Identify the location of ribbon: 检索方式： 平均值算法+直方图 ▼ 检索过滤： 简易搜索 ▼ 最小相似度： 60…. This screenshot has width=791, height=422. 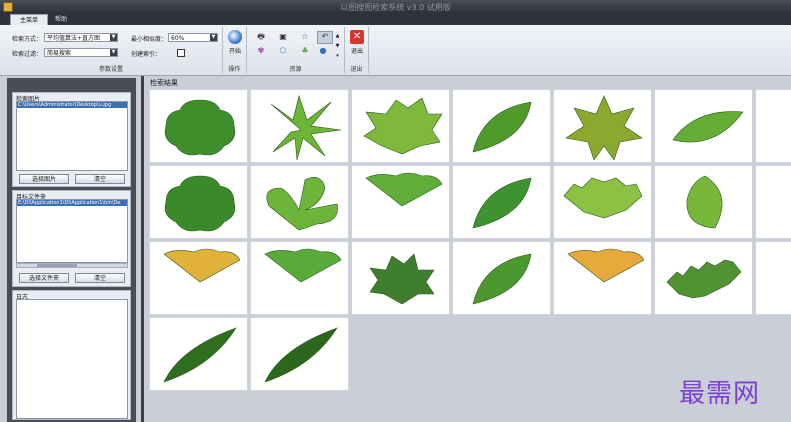
(395, 50).